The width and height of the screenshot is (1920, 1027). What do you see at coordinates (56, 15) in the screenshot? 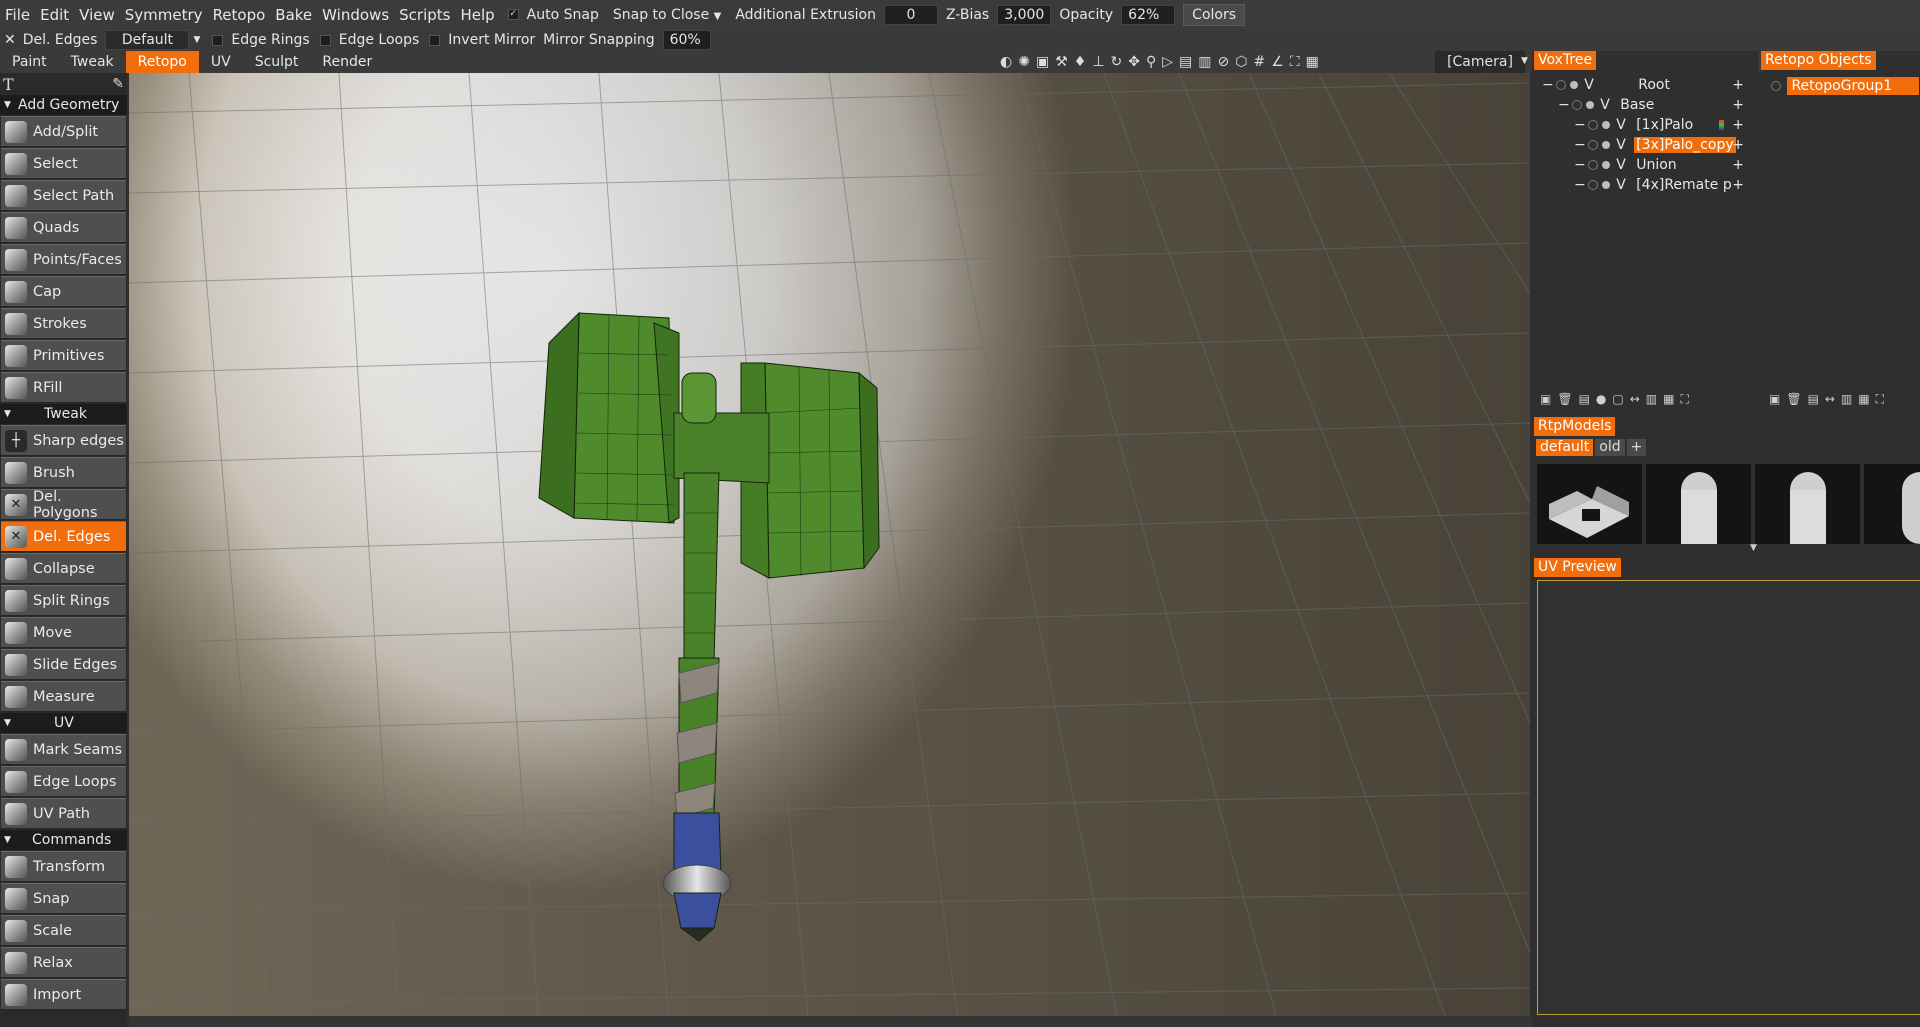
I see `menu-edit: Edit` at bounding box center [56, 15].